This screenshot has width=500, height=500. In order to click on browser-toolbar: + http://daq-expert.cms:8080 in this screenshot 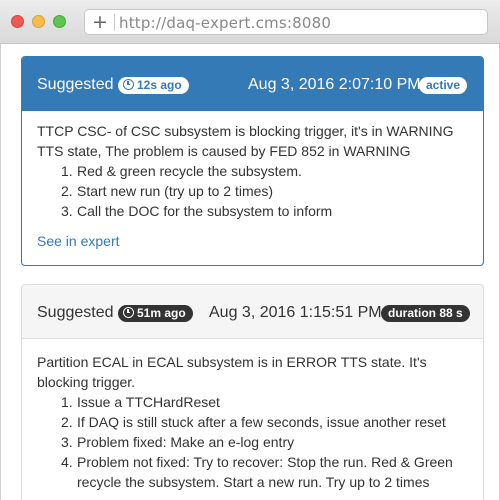, I will do `click(250, 22)`.